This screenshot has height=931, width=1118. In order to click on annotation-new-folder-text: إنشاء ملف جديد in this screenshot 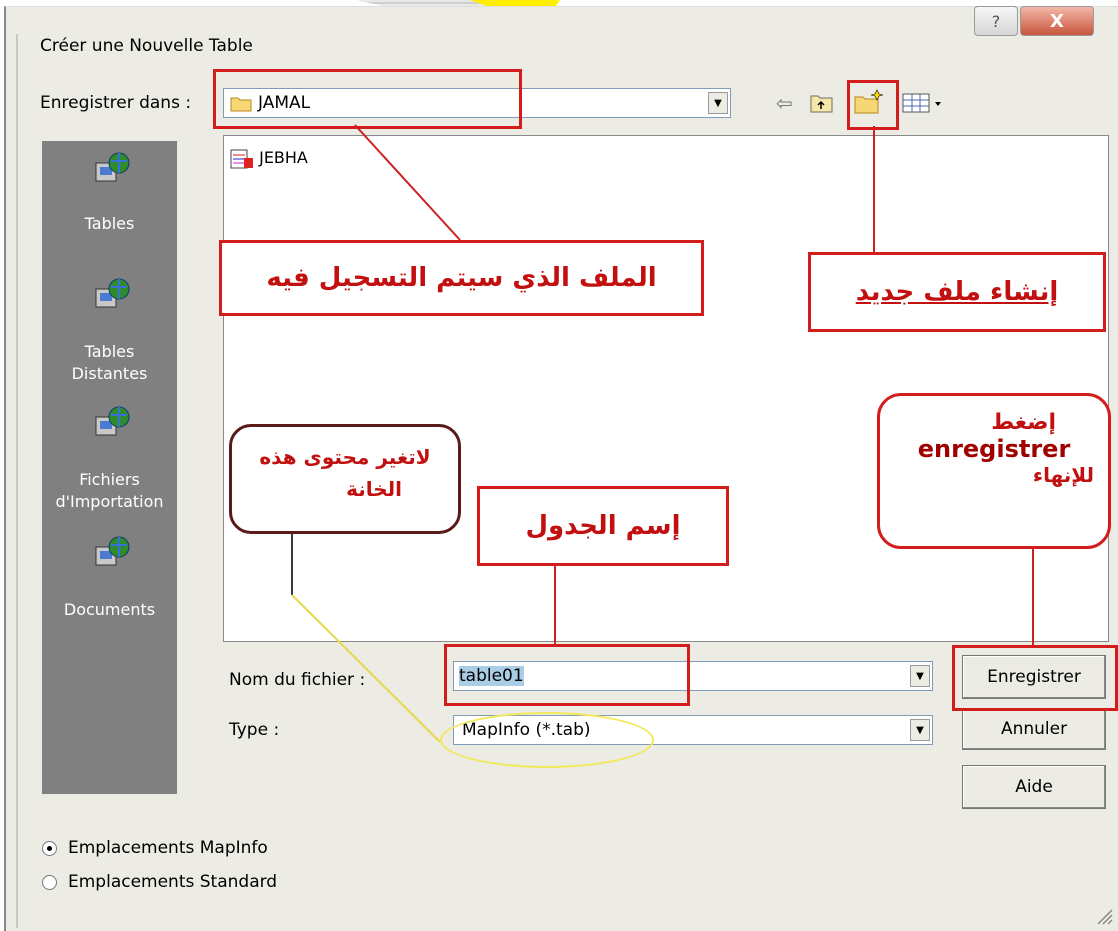, I will do `click(957, 292)`.